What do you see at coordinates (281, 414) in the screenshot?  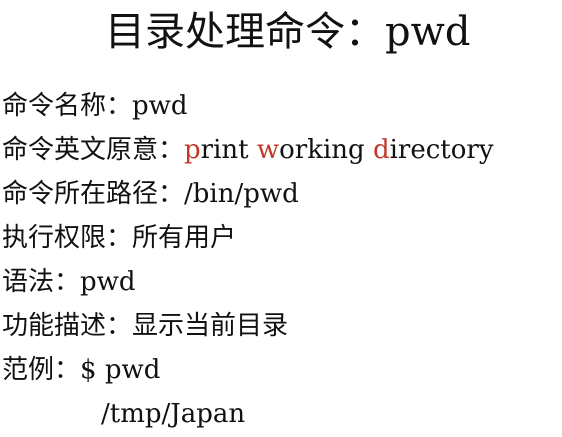 I see `line-example-output: /tmp/Japan` at bounding box center [281, 414].